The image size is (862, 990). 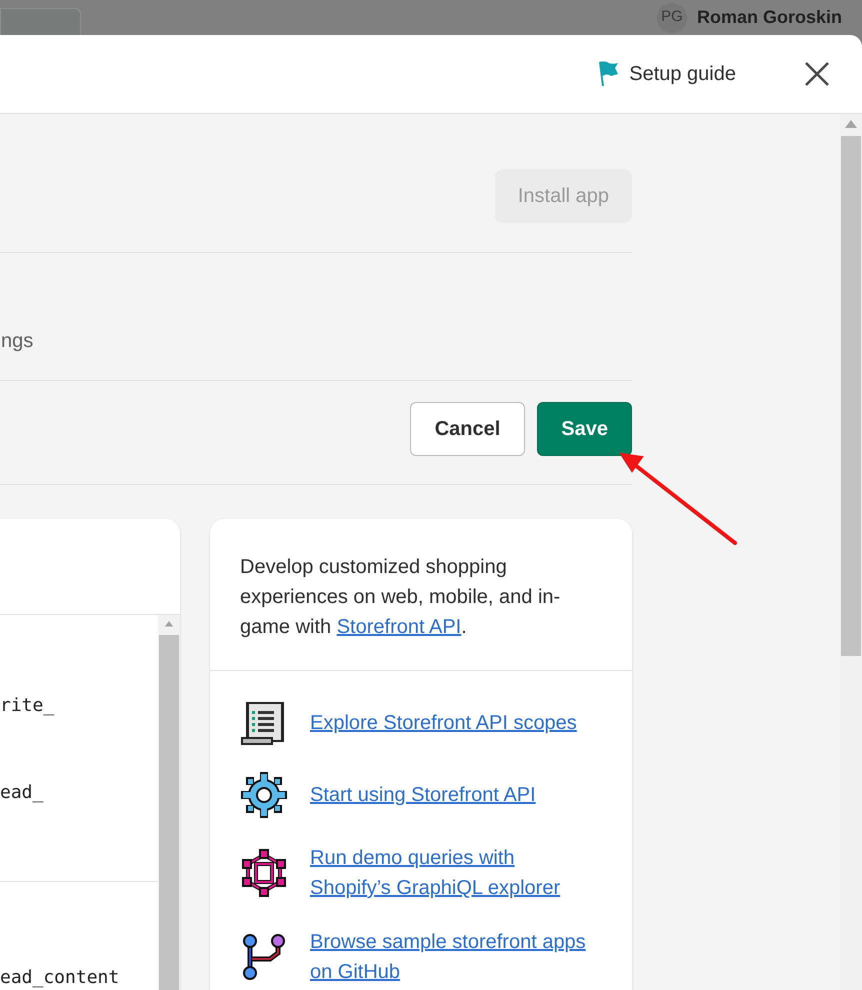 What do you see at coordinates (17, 341) in the screenshot?
I see `tab-label: ngs` at bounding box center [17, 341].